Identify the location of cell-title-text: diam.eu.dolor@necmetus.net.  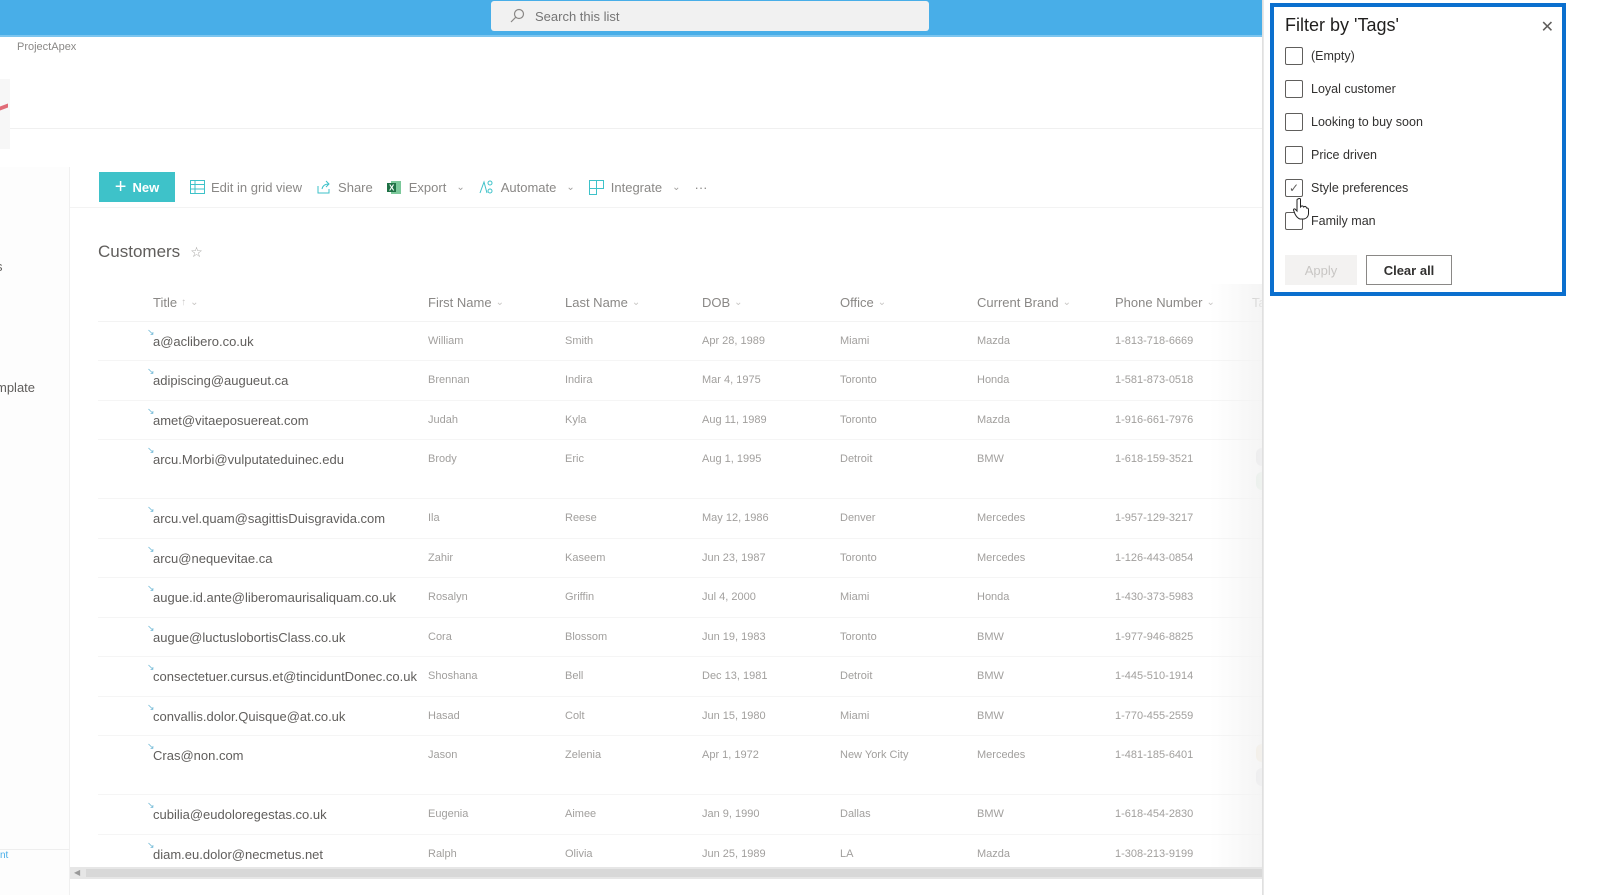
(238, 854).